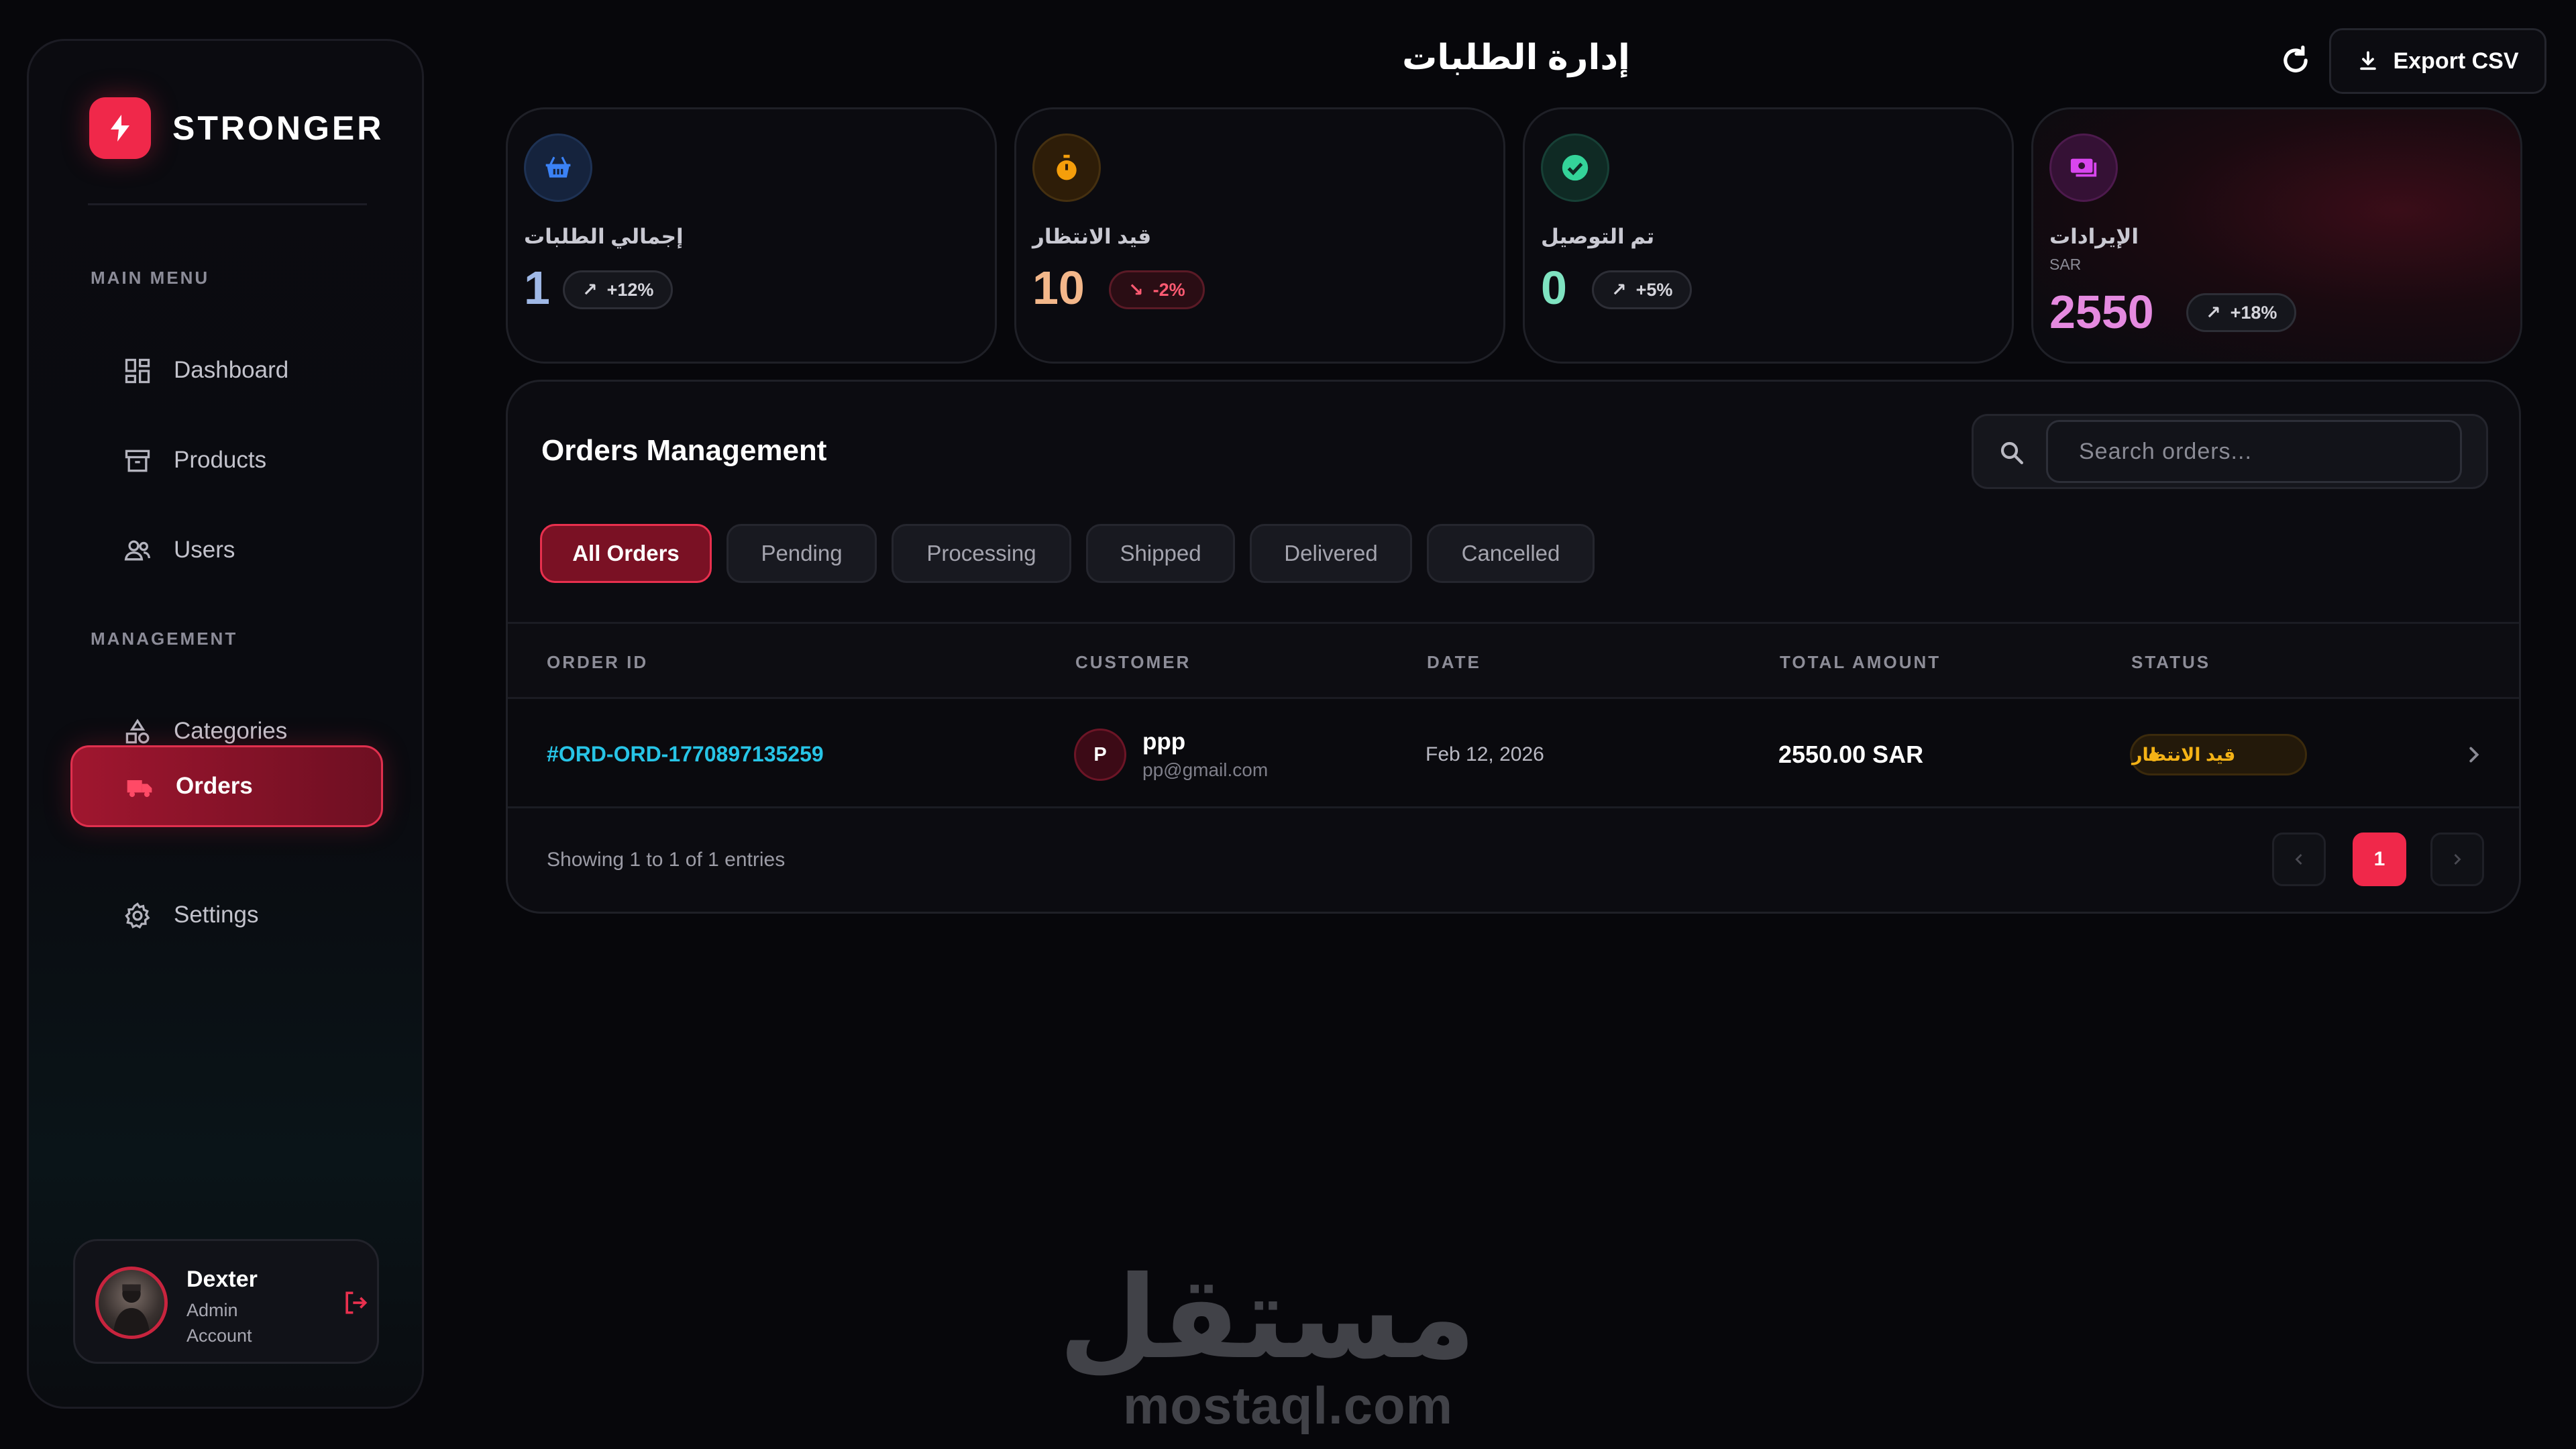 Image resolution: width=2576 pixels, height=1449 pixels. What do you see at coordinates (1259, 235) in the screenshot?
I see `stat-card-pending: قيد الانتظار 10 ↘ -2%` at bounding box center [1259, 235].